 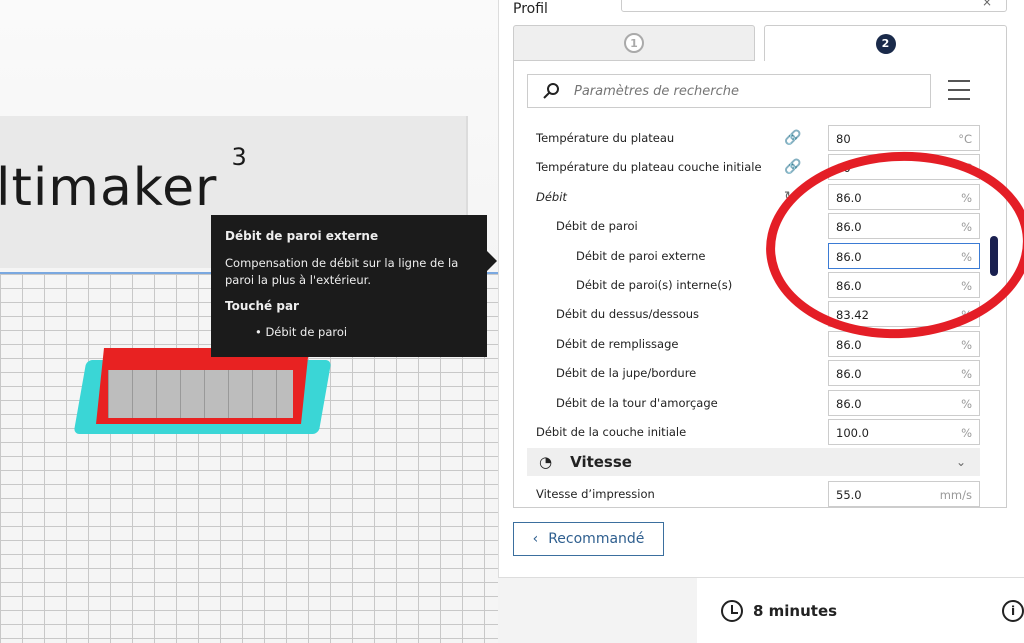 What do you see at coordinates (641, 255) in the screenshot?
I see `setting-label: Débit de paroi externe` at bounding box center [641, 255].